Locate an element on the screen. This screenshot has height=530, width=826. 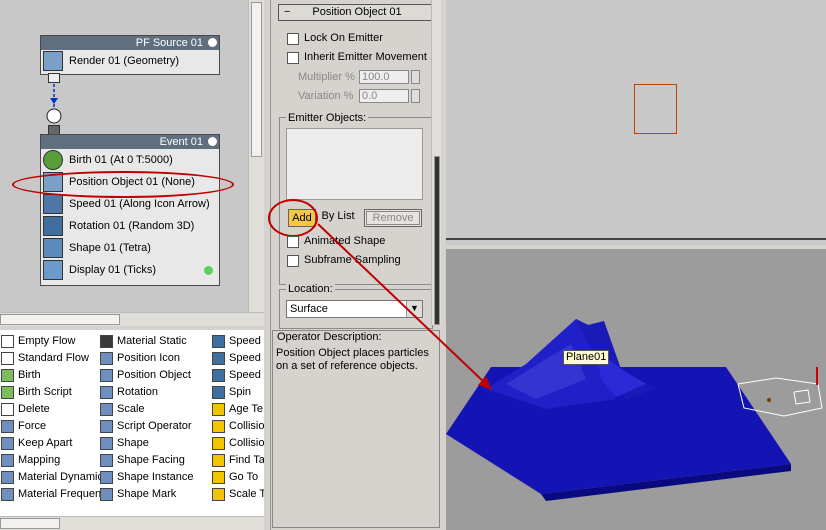
depot-item: Mapping is located at coordinates (48, 460).